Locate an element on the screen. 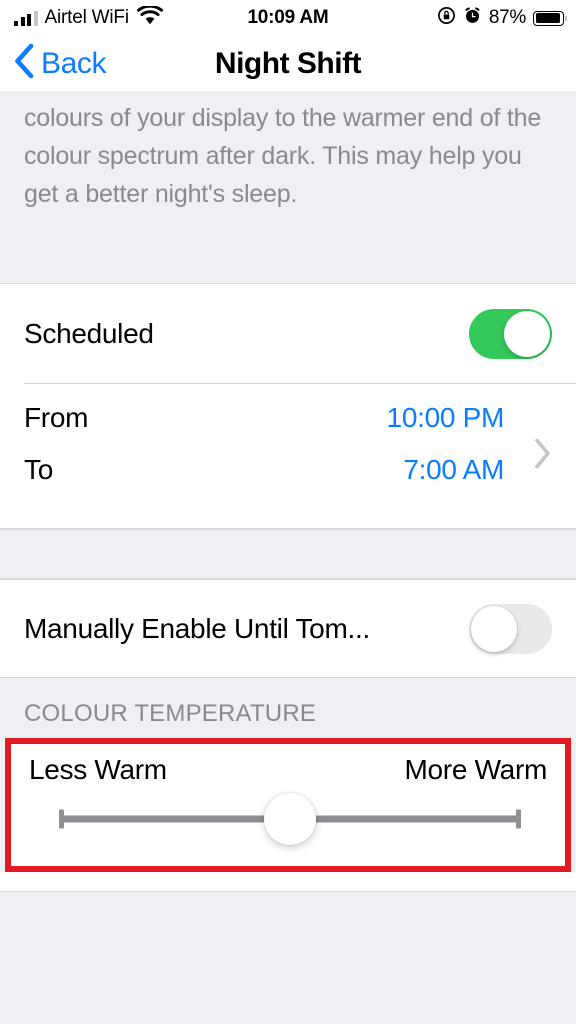 This screenshot has width=576, height=1024. chevron-right-icon is located at coordinates (543, 456).